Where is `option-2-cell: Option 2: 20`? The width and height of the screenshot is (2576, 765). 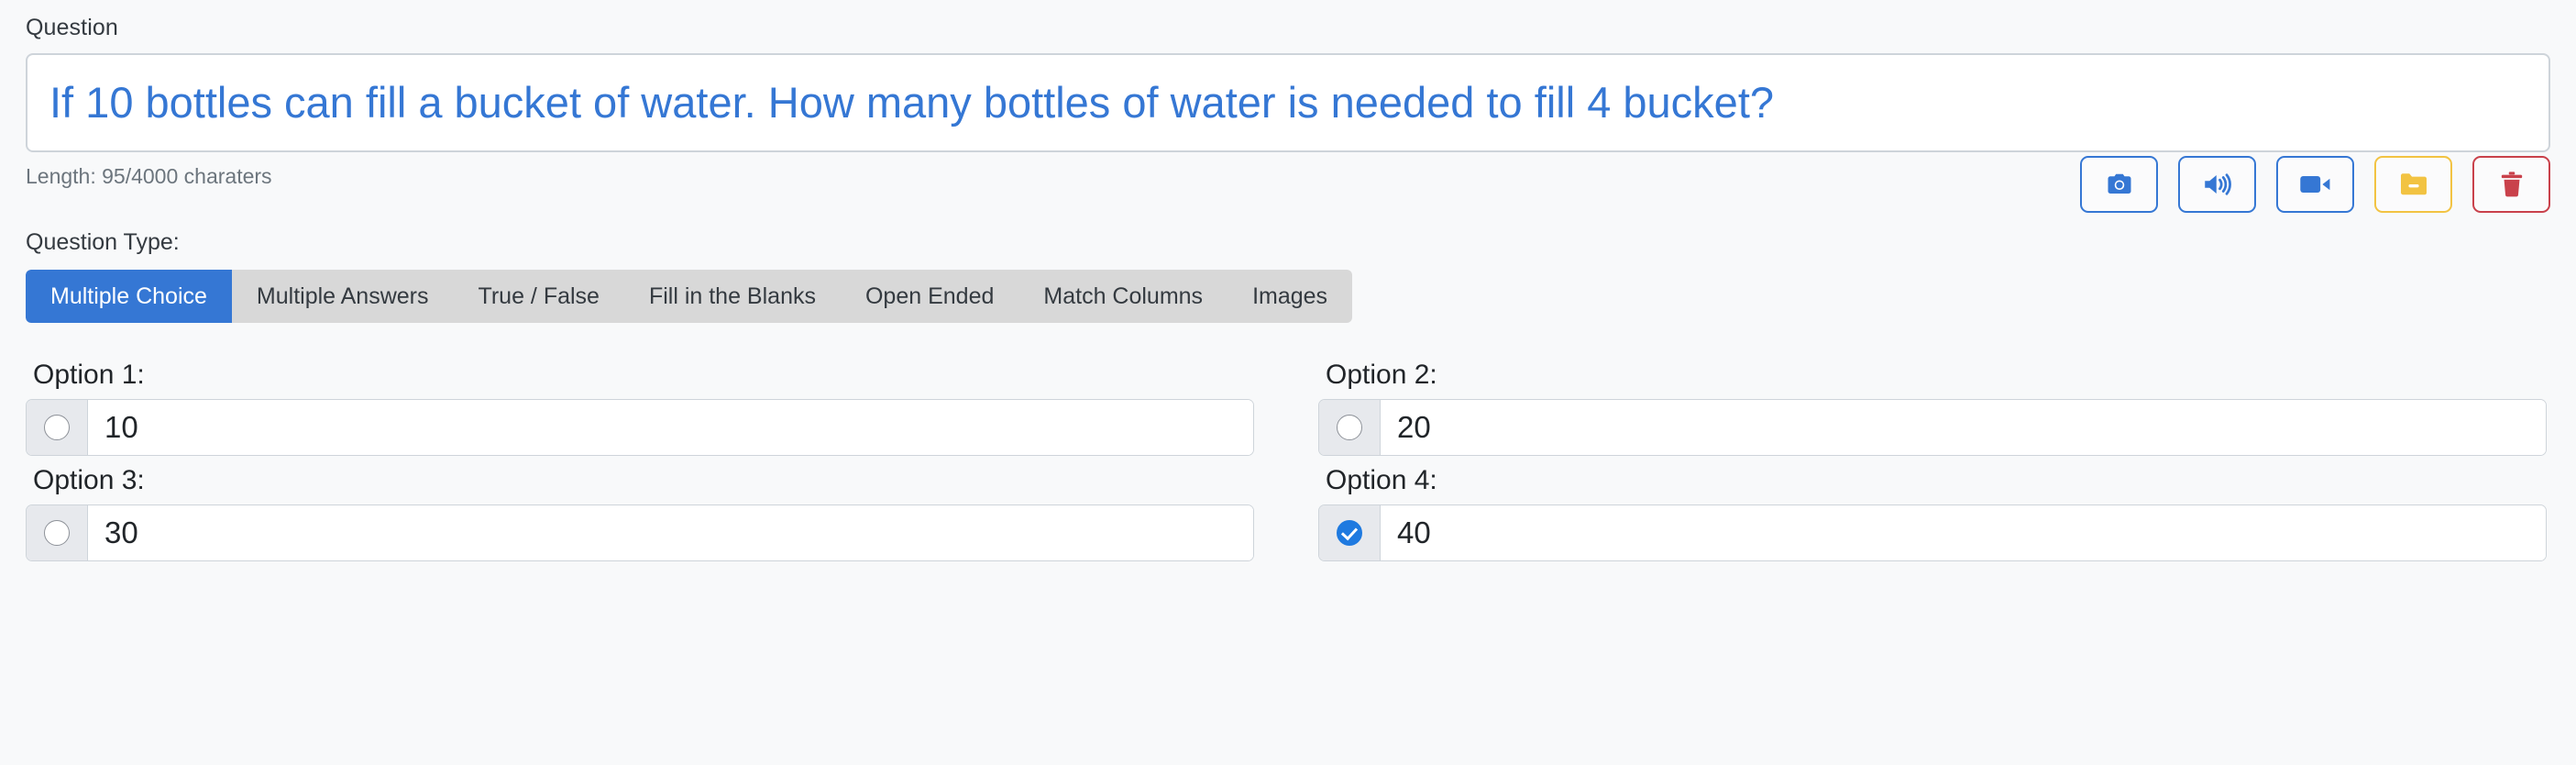 option-2-cell: Option 2: 20 is located at coordinates (1932, 408).